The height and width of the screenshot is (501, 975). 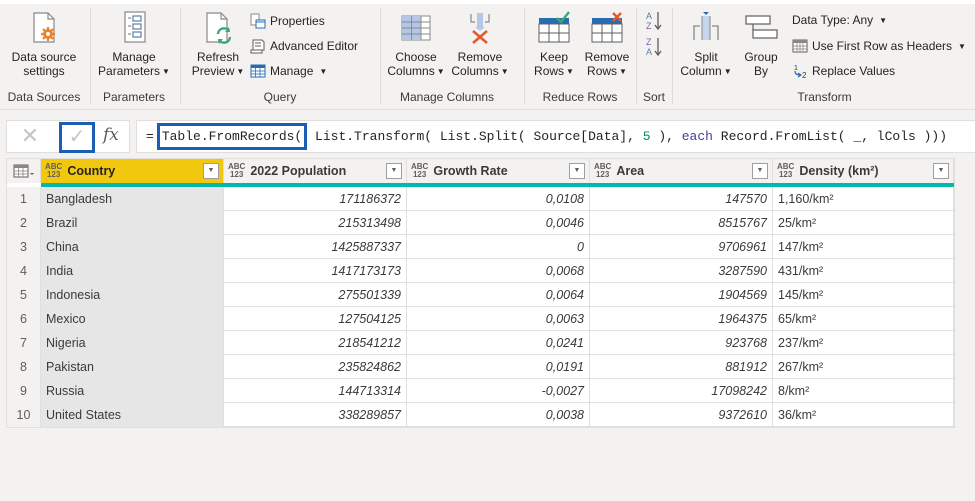 What do you see at coordinates (498, 247) in the screenshot?
I see `cell-growth-rate: 0` at bounding box center [498, 247].